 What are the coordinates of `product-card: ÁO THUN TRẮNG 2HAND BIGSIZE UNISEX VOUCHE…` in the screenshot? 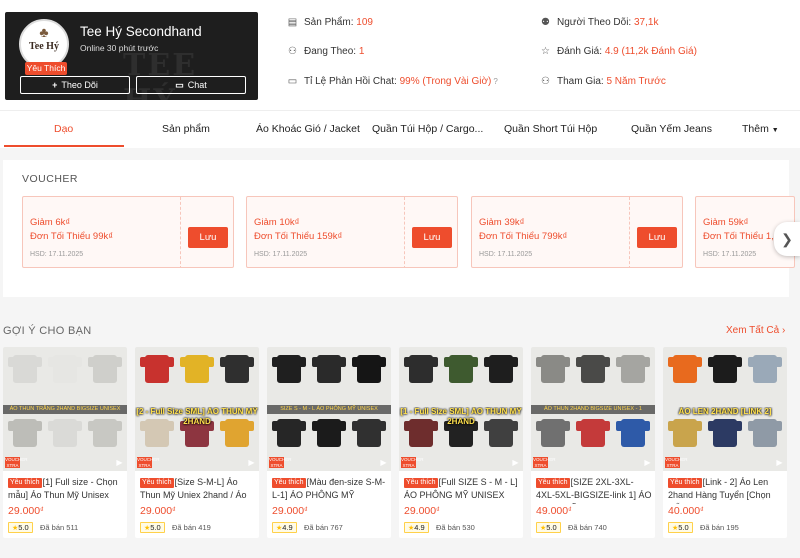 It's located at (65, 442).